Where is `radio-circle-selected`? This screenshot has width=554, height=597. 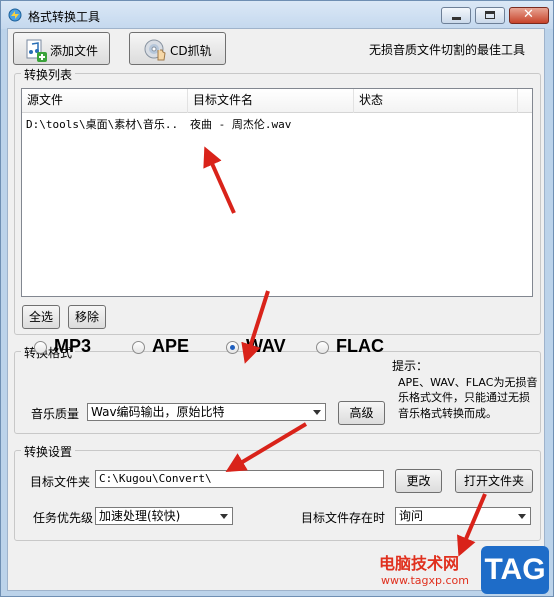 radio-circle-selected is located at coordinates (232, 347).